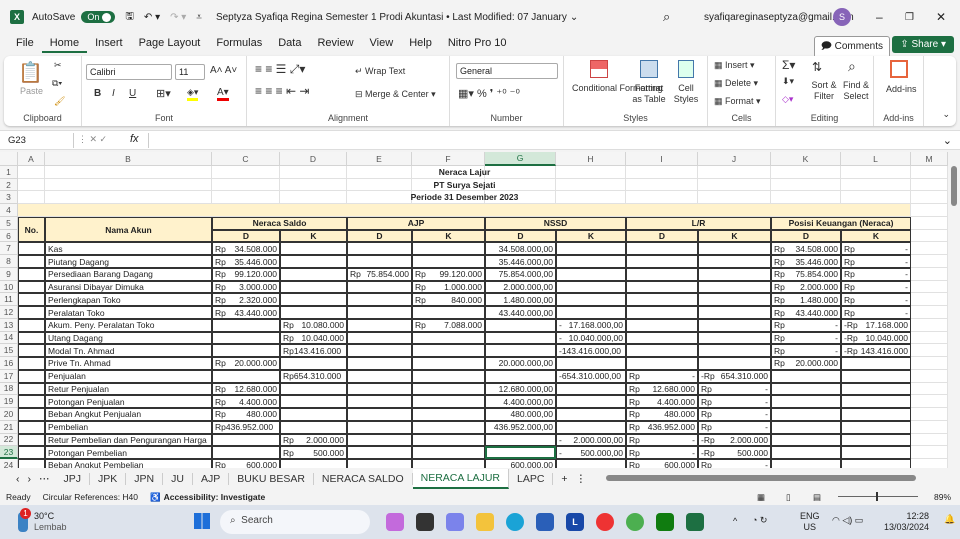 Image resolution: width=960 pixels, height=539 pixels. Describe the element at coordinates (946, 114) in the screenshot. I see `collapse-ribbon-icon: ⌄` at that location.